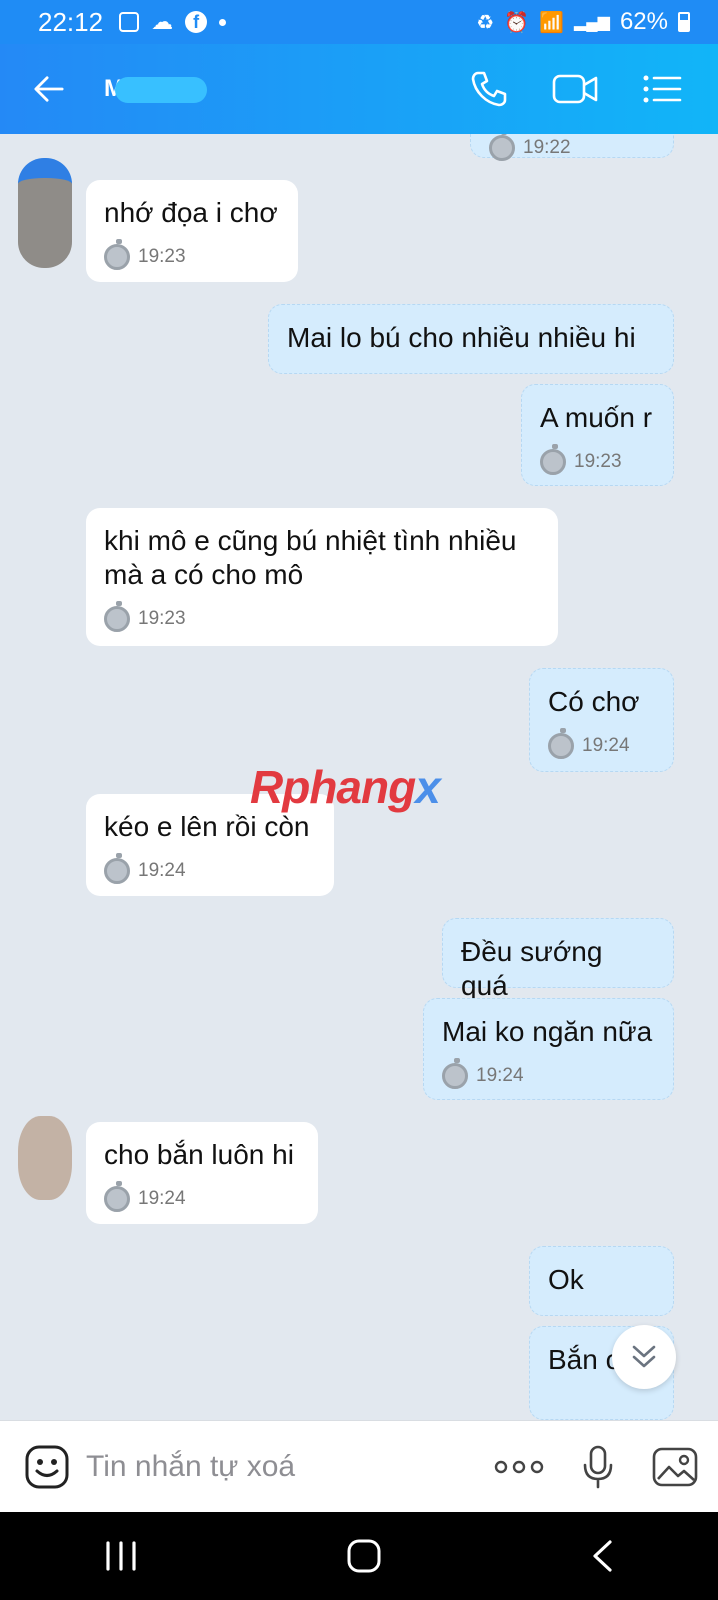 Image resolution: width=718 pixels, height=1600 pixels. What do you see at coordinates (485, 22) in the screenshot?
I see `recycle-icon: ♻` at bounding box center [485, 22].